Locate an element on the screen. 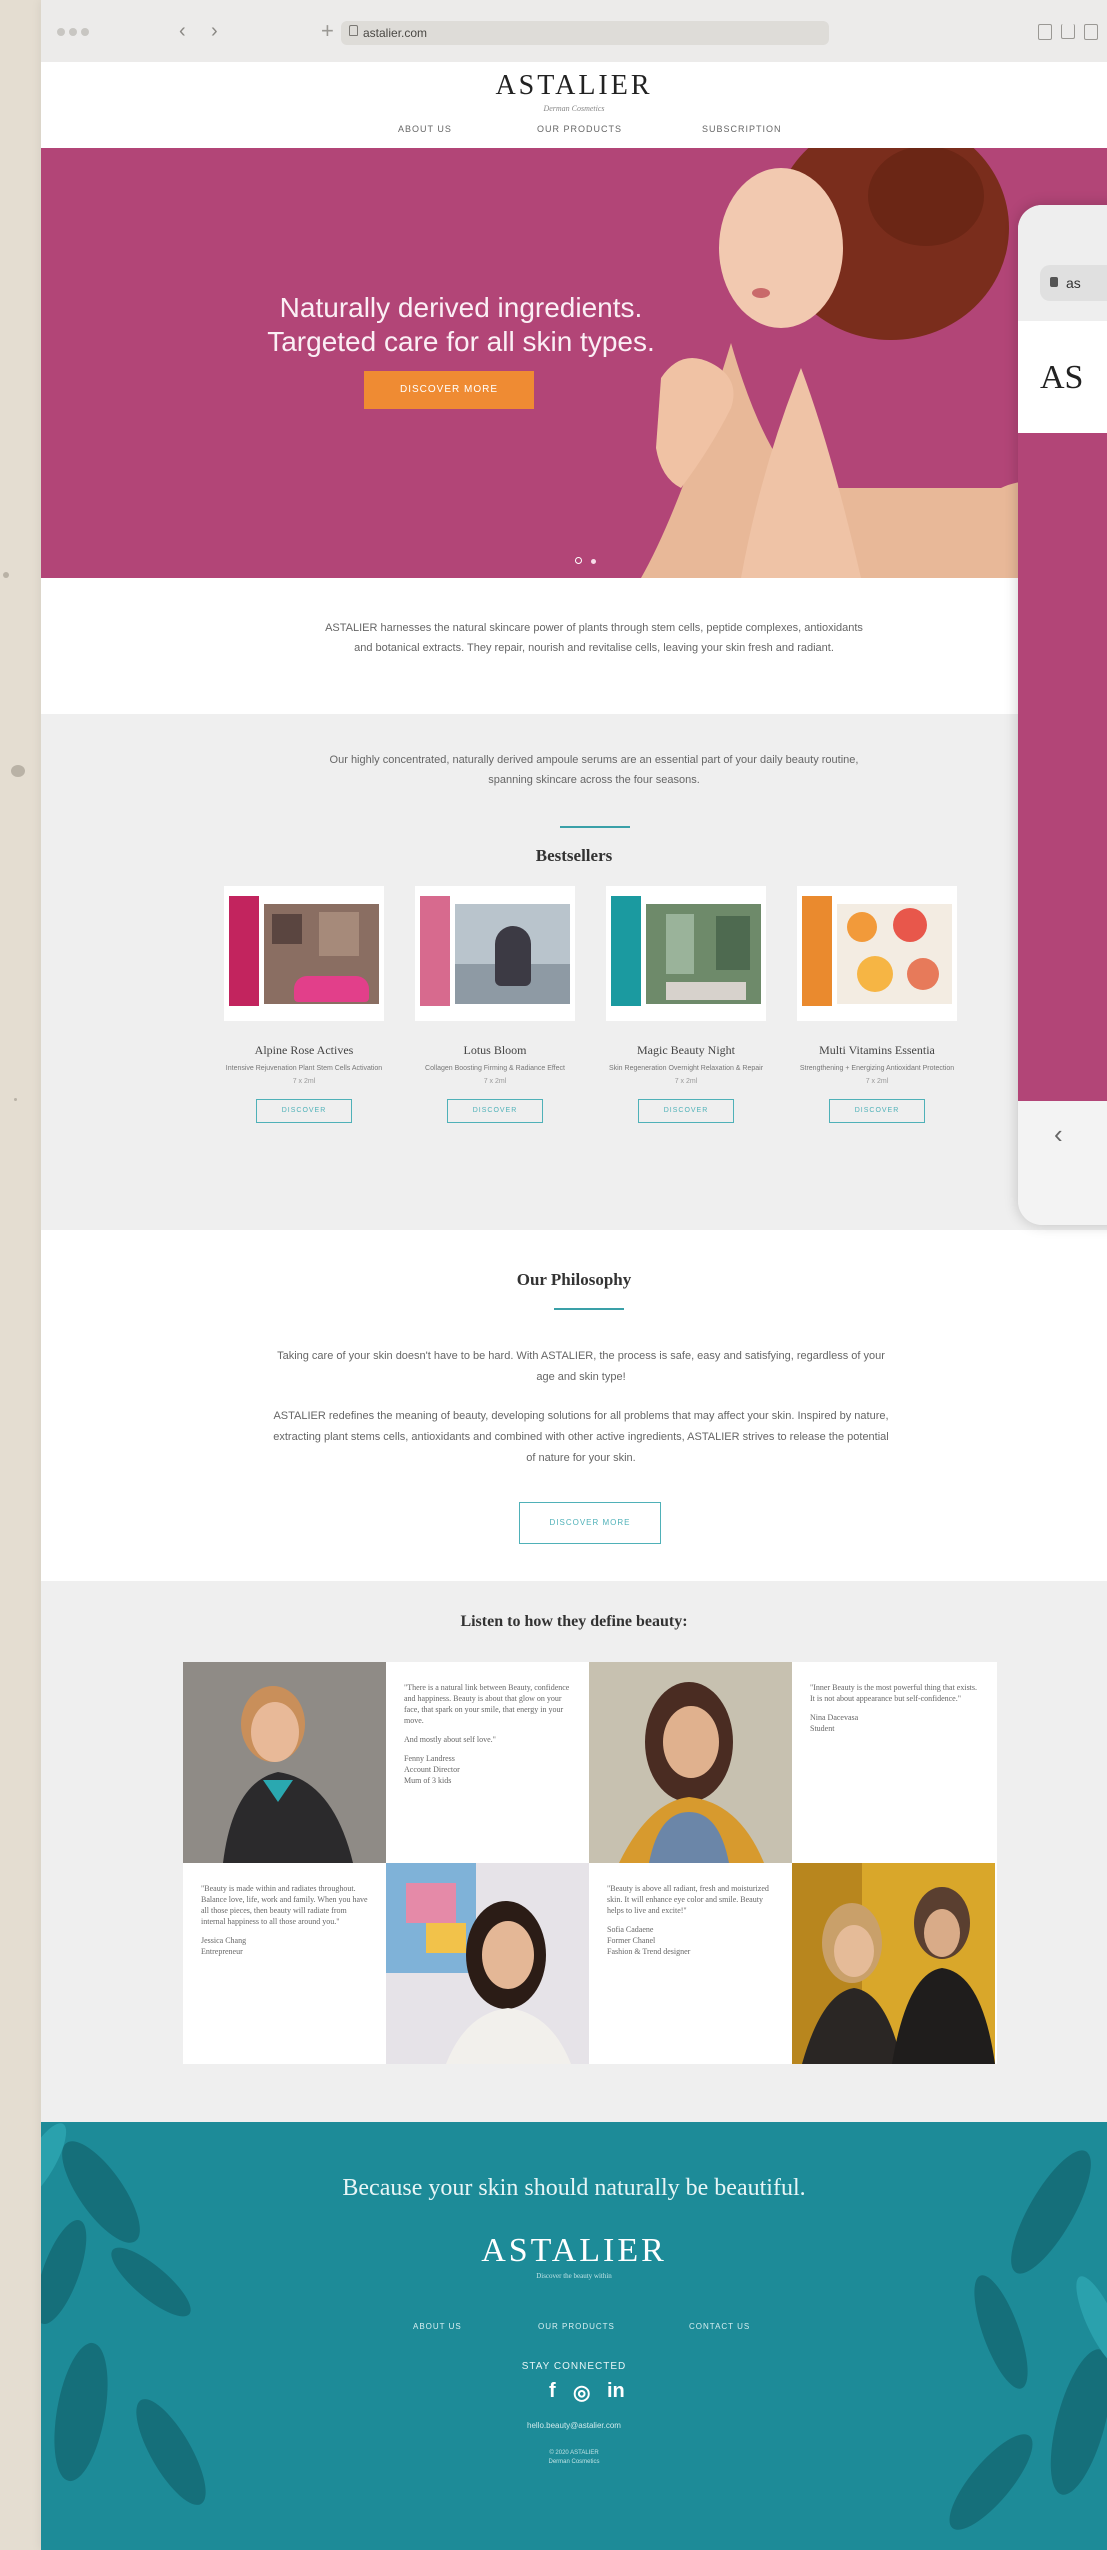 The width and height of the screenshot is (1107, 2550). new-tab-plus-icon: + is located at coordinates (327, 31).